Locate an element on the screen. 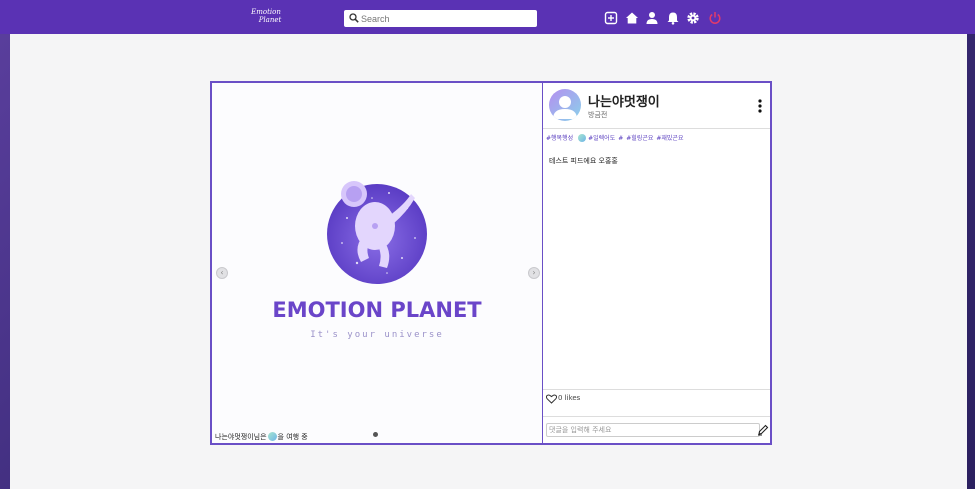 Image resolution: width=975 pixels, height=489 pixels. hashtag: # is located at coordinates (620, 138).